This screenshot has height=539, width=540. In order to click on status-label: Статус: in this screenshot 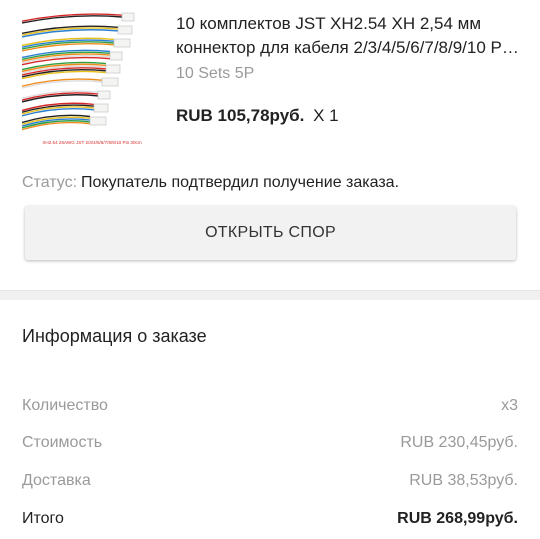, I will do `click(50, 182)`.